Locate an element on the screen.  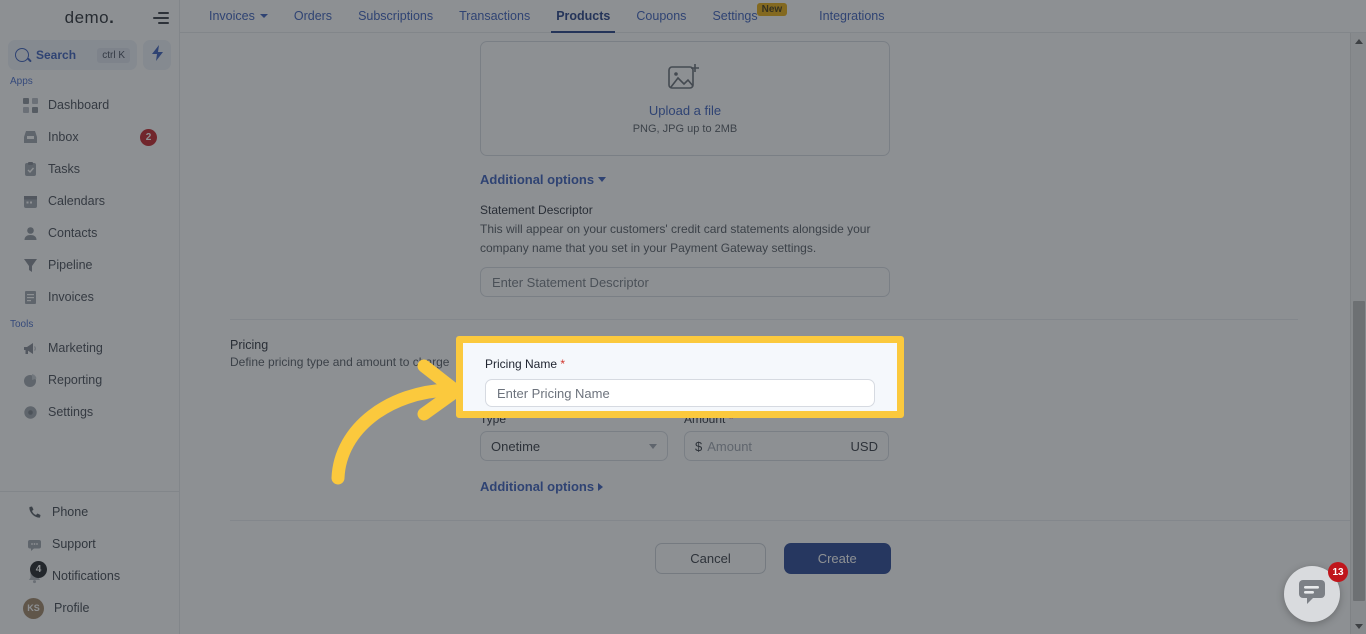
sidebar-item-support: Support is located at coordinates (89, 544).